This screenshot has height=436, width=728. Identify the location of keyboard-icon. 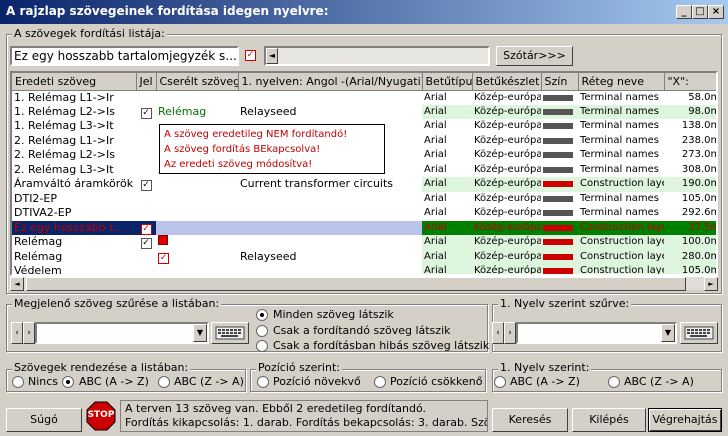
(699, 333).